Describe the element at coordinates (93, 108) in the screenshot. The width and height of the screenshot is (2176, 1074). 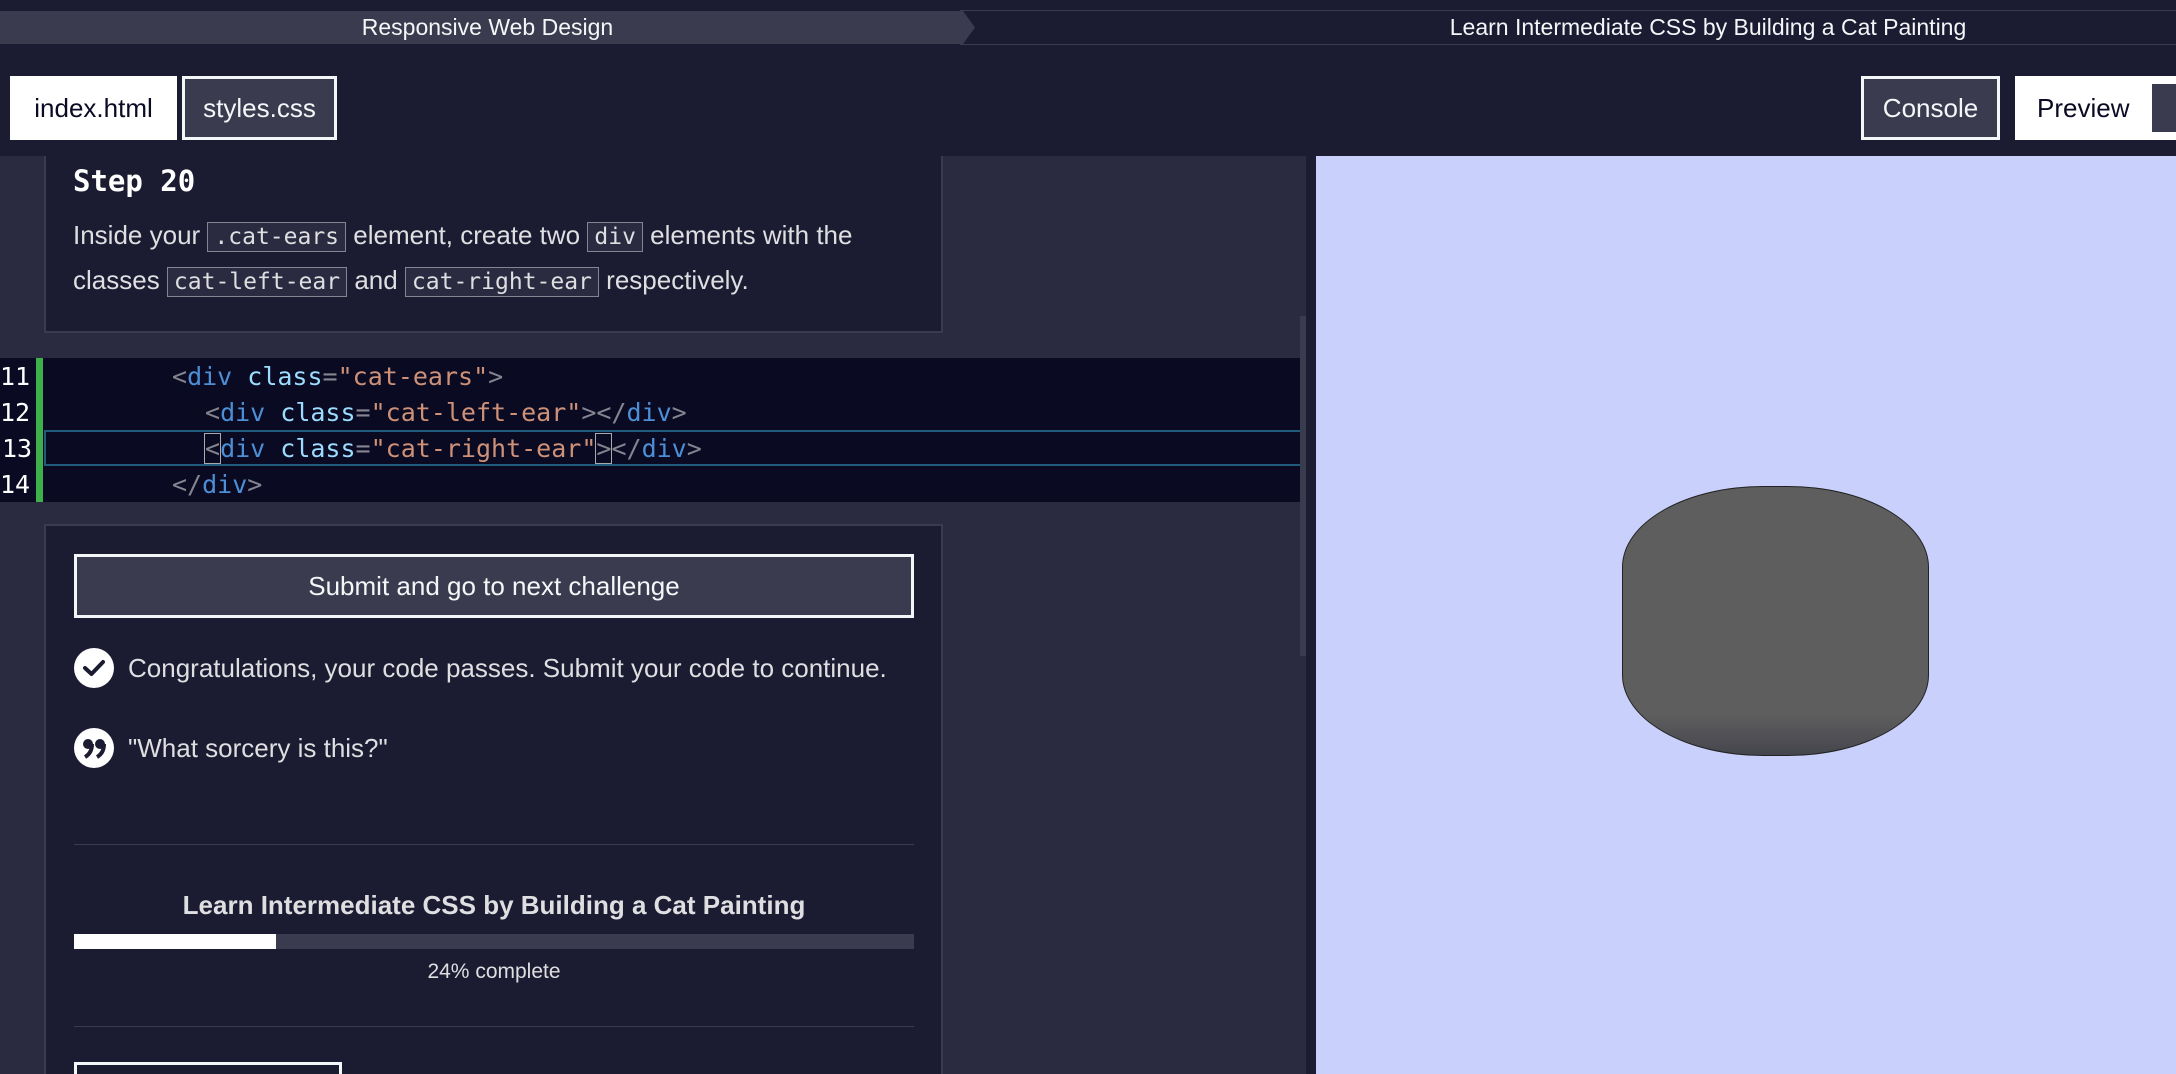
I see `tab-index-html: index.html` at that location.